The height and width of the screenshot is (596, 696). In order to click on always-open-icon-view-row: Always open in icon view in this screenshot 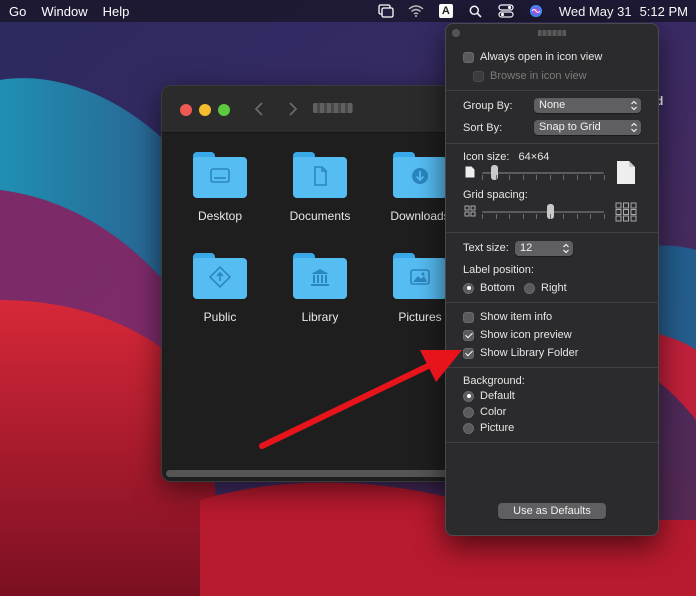, I will do `click(532, 57)`.